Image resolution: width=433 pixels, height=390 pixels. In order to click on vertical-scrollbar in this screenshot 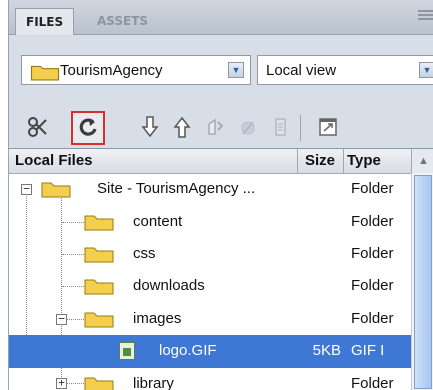, I will do `click(422, 281)`.